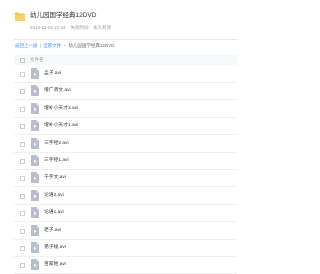 The image size is (320, 274). I want to click on file-name: 增广贤文.avi, so click(57, 91).